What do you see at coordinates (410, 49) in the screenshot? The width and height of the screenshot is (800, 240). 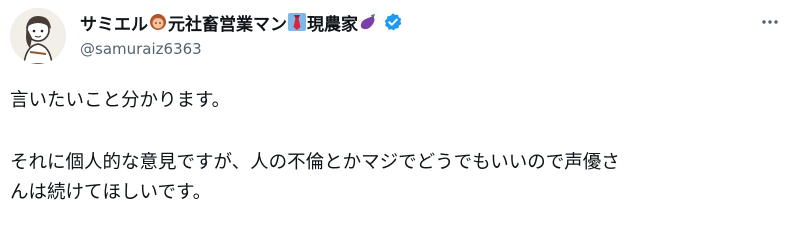 I see `author-handle: @samuraiz6363` at bounding box center [410, 49].